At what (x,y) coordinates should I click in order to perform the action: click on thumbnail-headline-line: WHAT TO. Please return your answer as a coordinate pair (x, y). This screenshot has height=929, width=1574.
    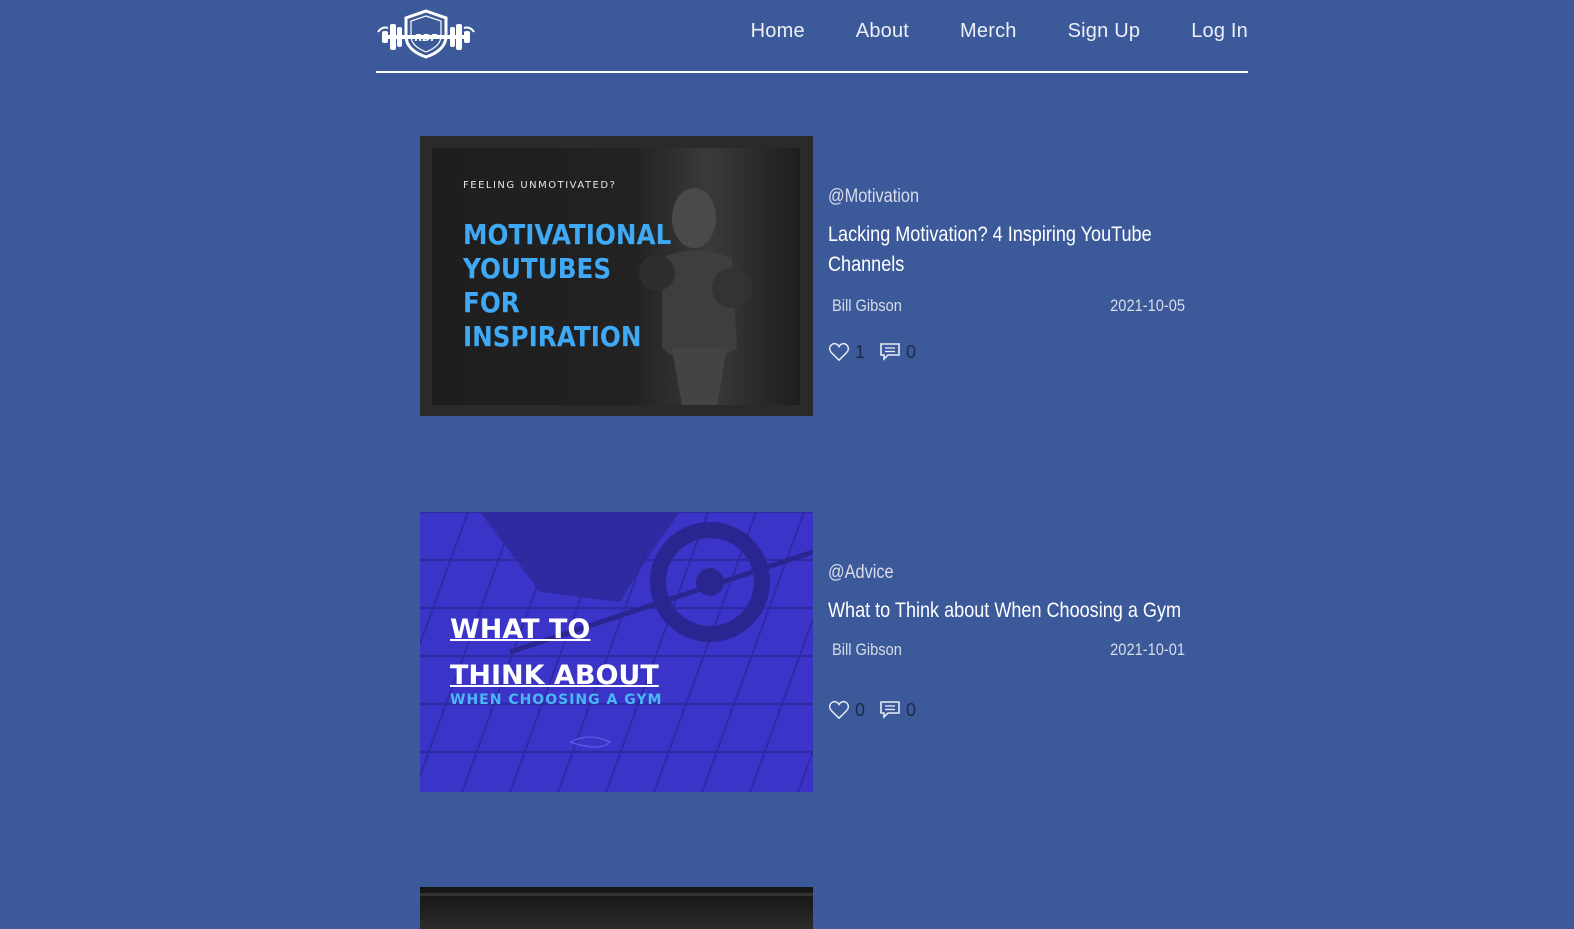
    Looking at the image, I should click on (520, 629).